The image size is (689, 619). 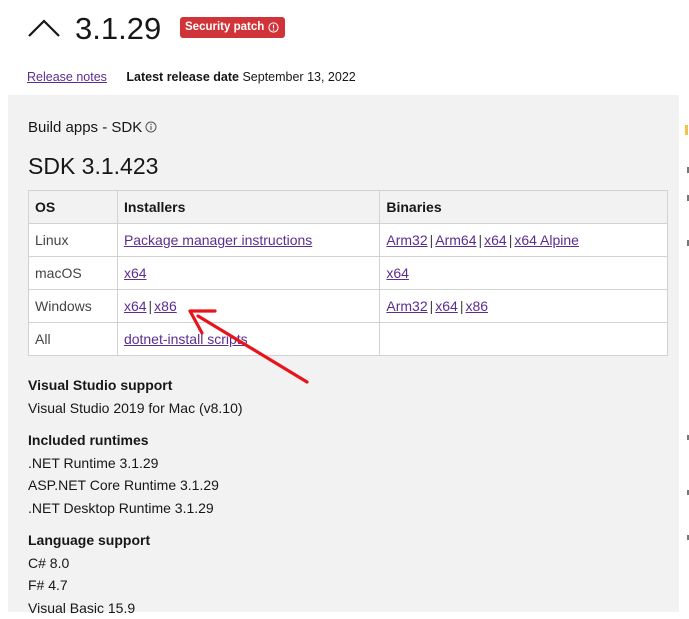 I want to click on latest-release-date: September 13, 2022, so click(x=298, y=77).